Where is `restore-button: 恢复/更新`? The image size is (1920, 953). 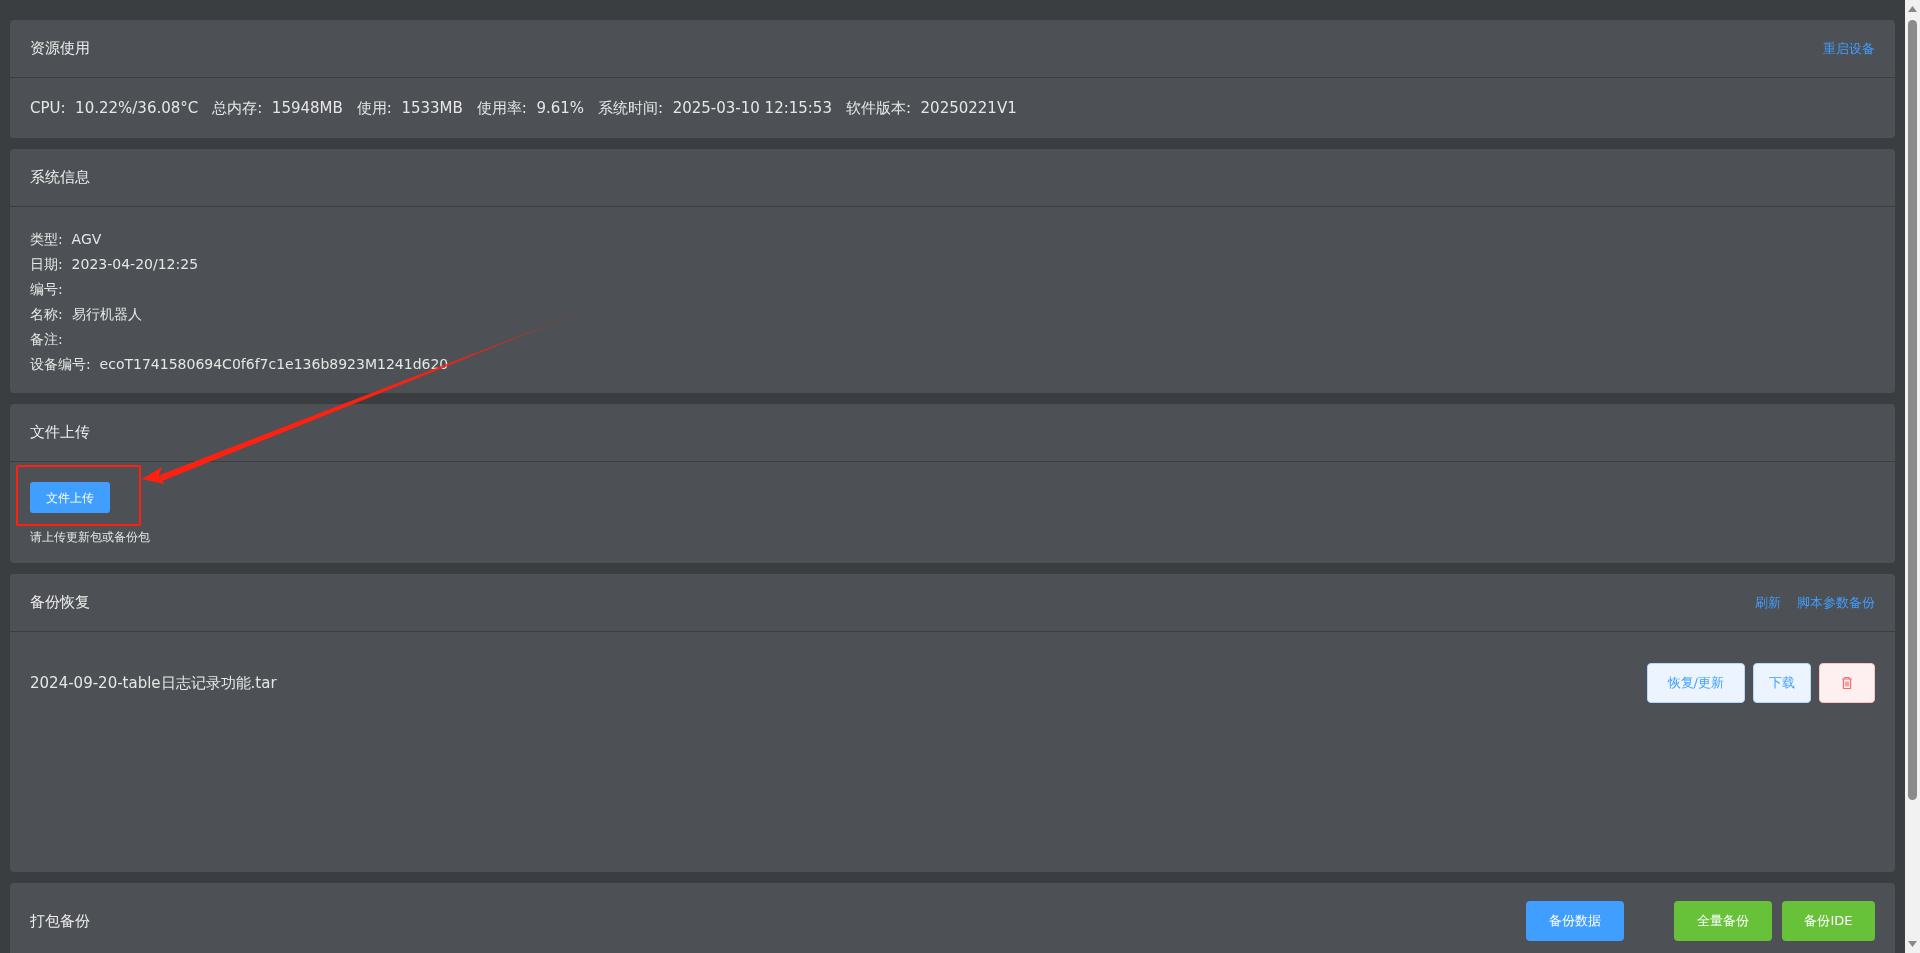 restore-button: 恢复/更新 is located at coordinates (1695, 683).